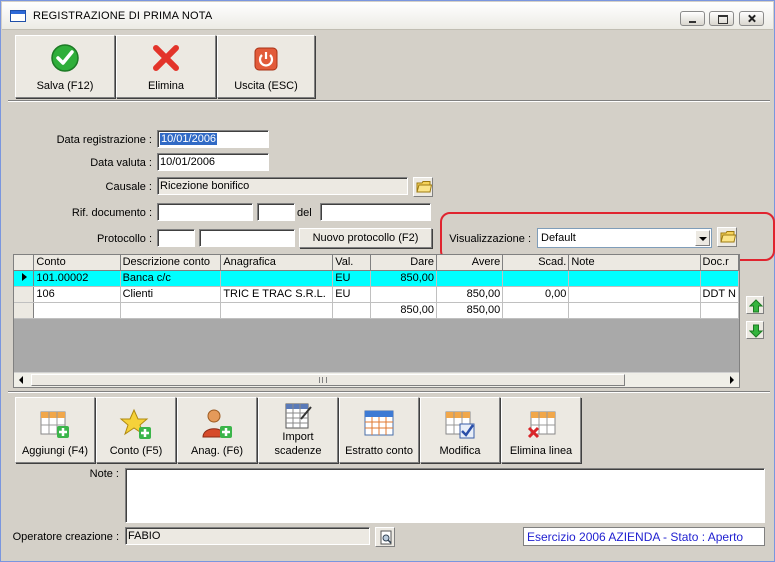 Image resolution: width=775 pixels, height=562 pixels. I want to click on maximize-button, so click(721, 18).